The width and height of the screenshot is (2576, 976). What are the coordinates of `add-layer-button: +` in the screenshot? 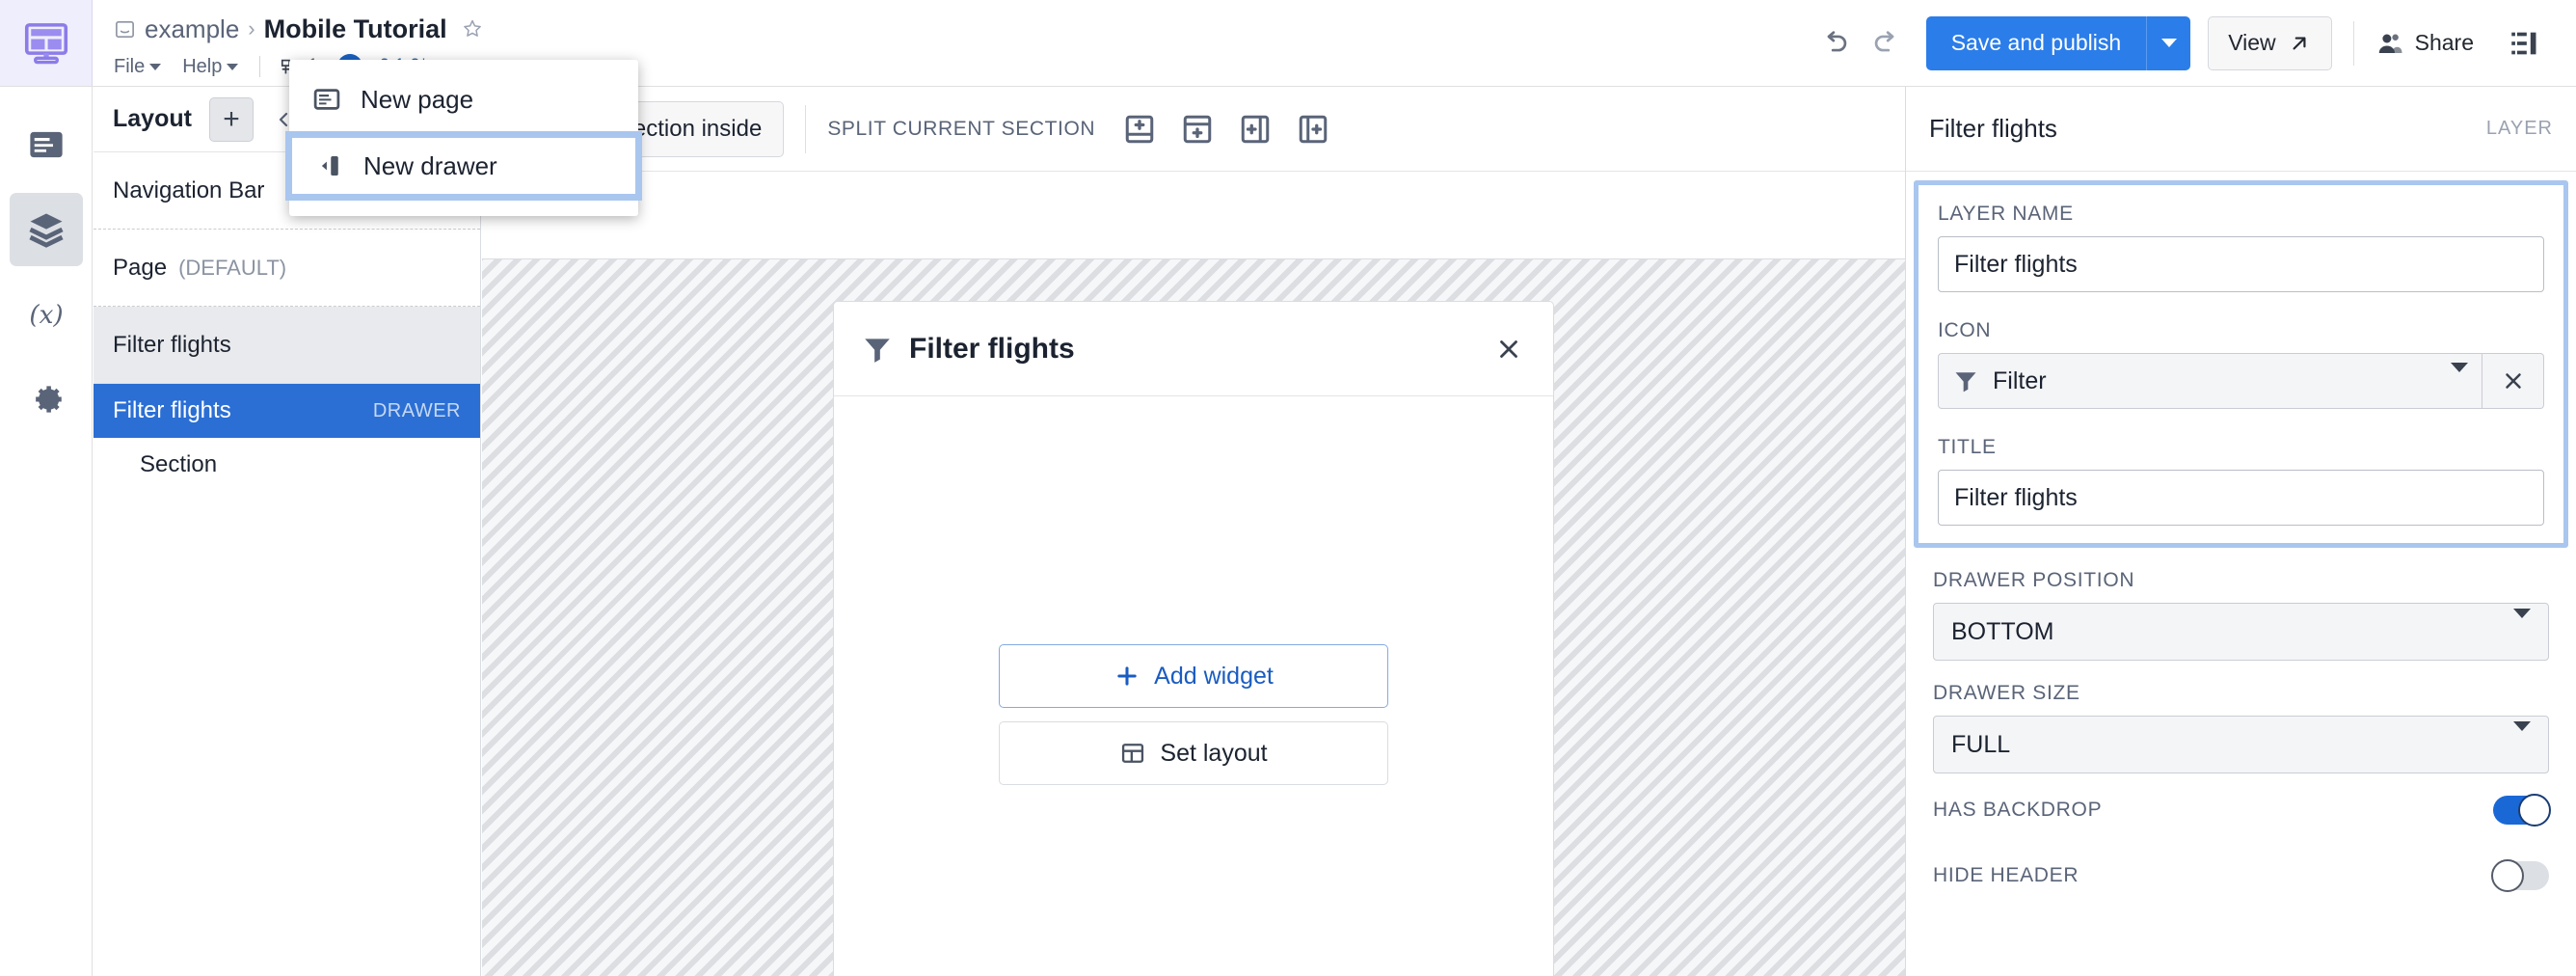 It's located at (231, 119).